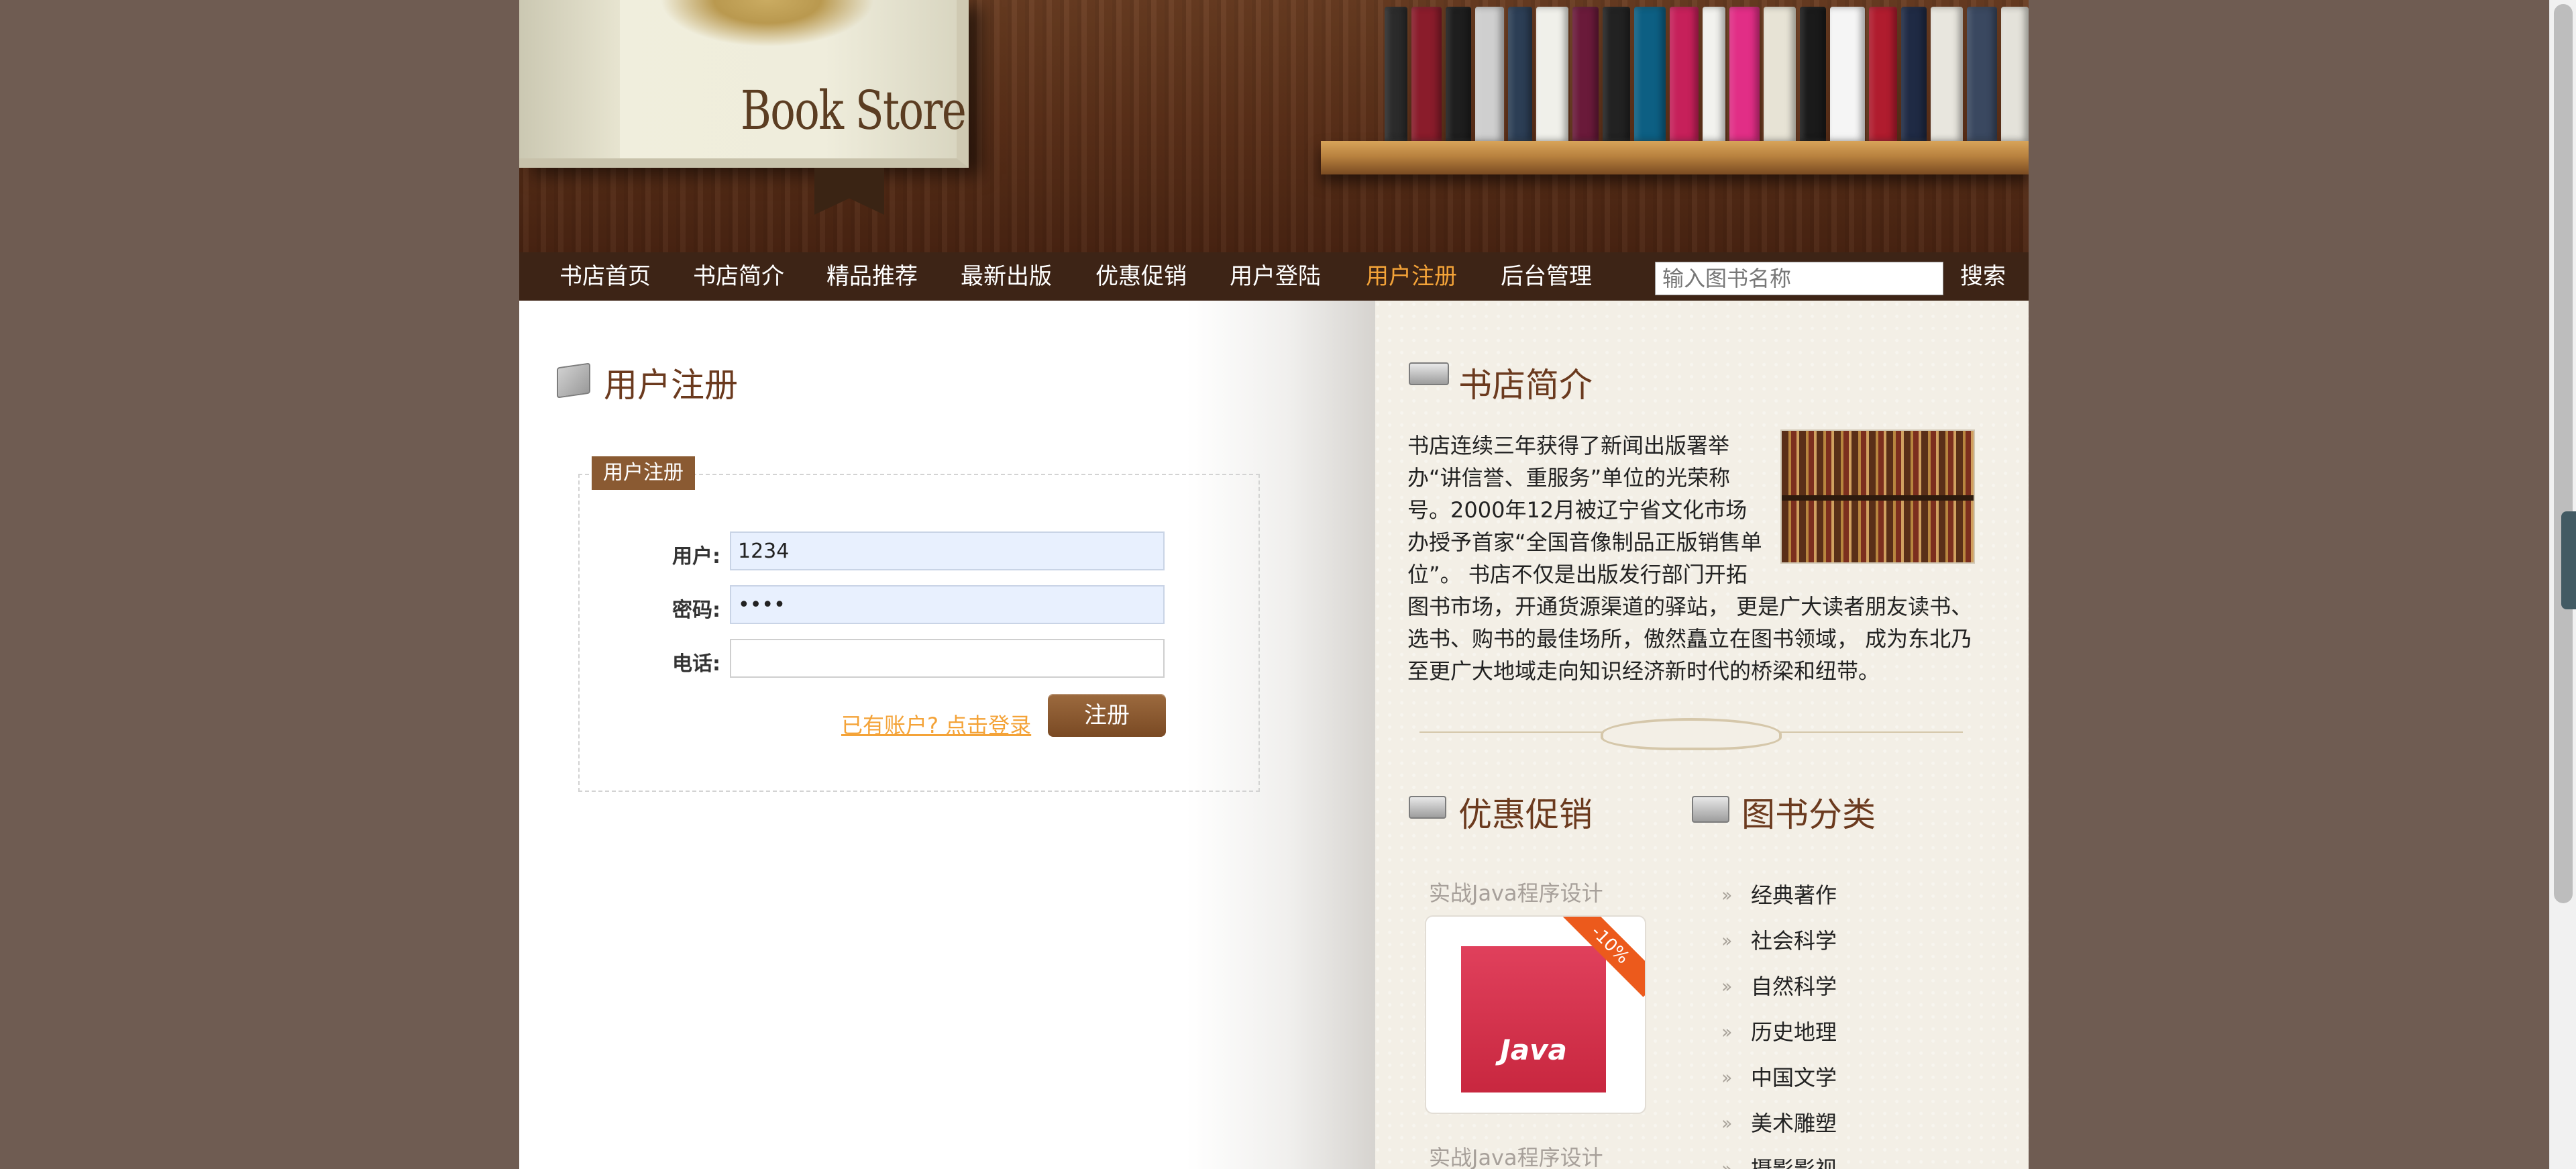 The height and width of the screenshot is (1169, 2576). Describe the element at coordinates (849, 191) in the screenshot. I see `bookmark-ribbon` at that location.